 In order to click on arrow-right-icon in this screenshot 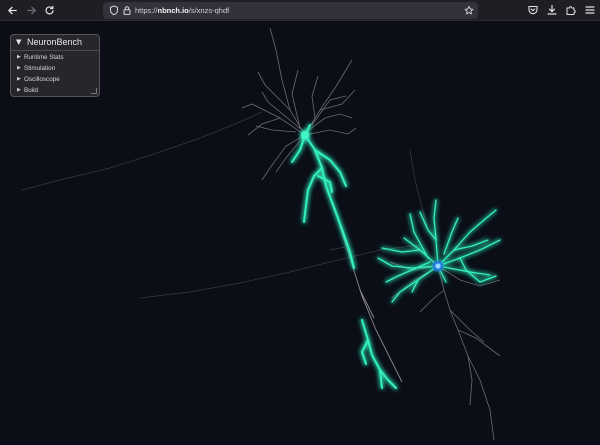, I will do `click(31, 10)`.